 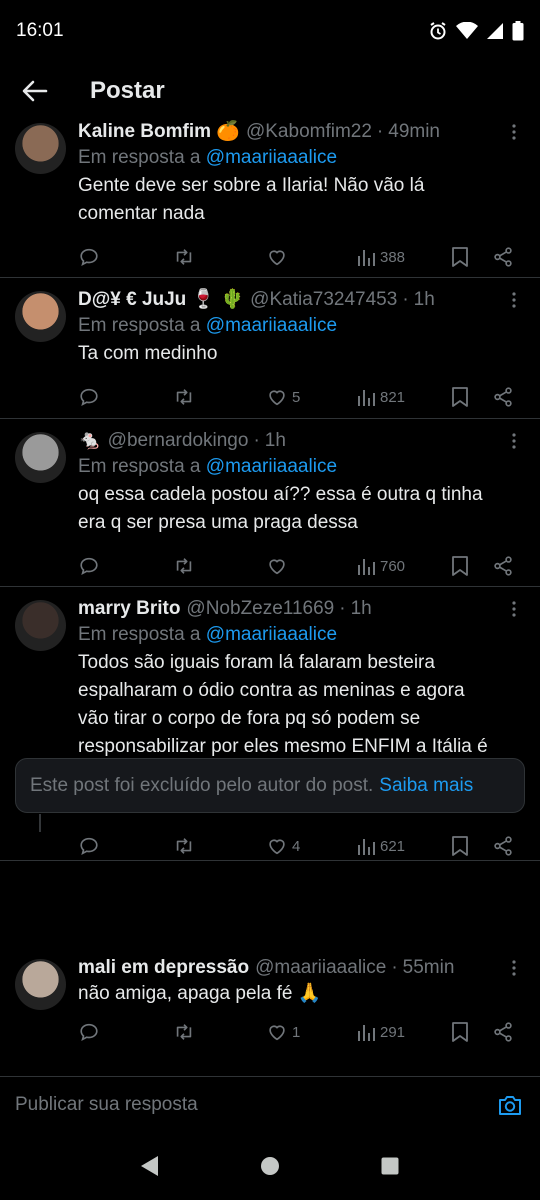 I want to click on triangle-back-icon, so click(x=149, y=1166).